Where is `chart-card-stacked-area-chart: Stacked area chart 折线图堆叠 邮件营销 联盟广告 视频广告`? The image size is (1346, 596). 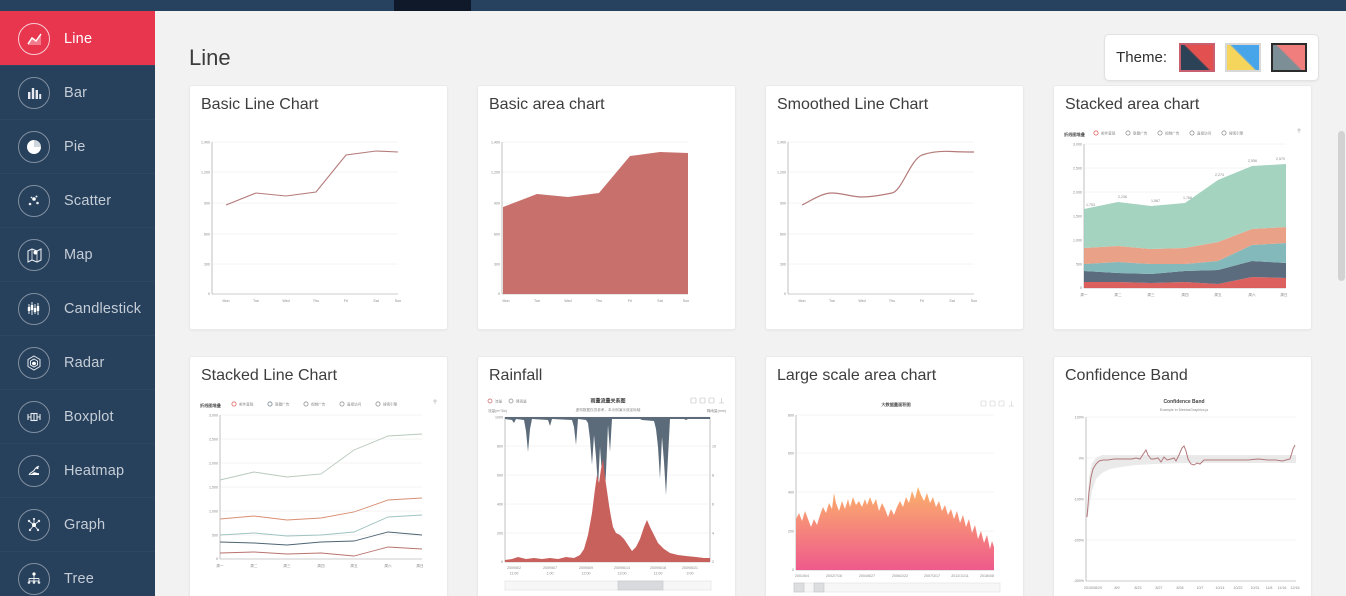 chart-card-stacked-area-chart: Stacked area chart 折线图堆叠 邮件营销 联盟广告 视频广告 is located at coordinates (1182, 207).